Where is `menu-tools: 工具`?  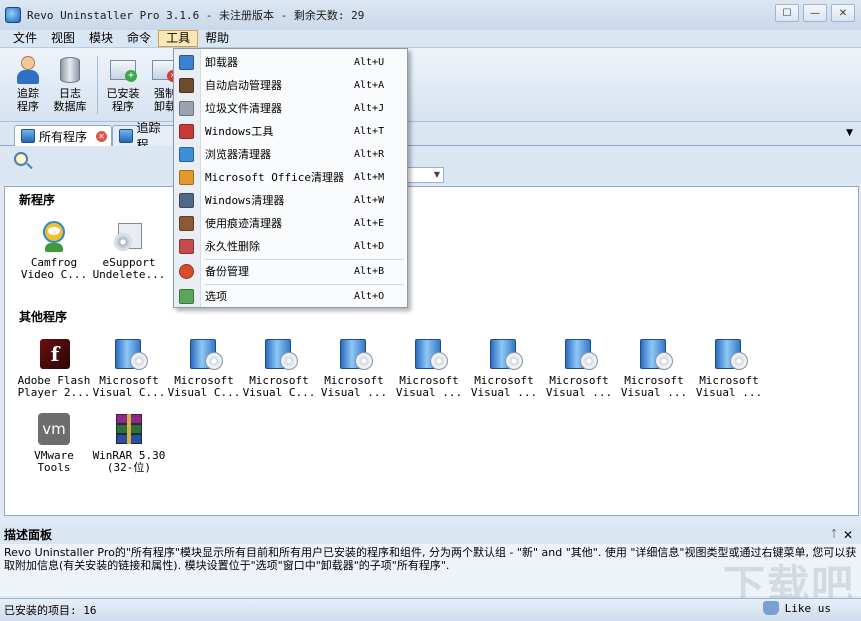 menu-tools: 工具 is located at coordinates (178, 38).